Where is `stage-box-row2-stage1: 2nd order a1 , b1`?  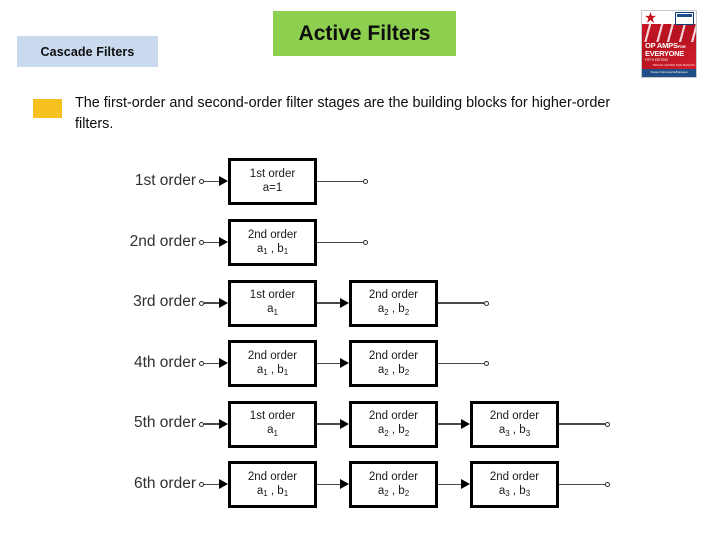
stage-box-row2-stage1: 2nd order a1 , b1 is located at coordinates (272, 242).